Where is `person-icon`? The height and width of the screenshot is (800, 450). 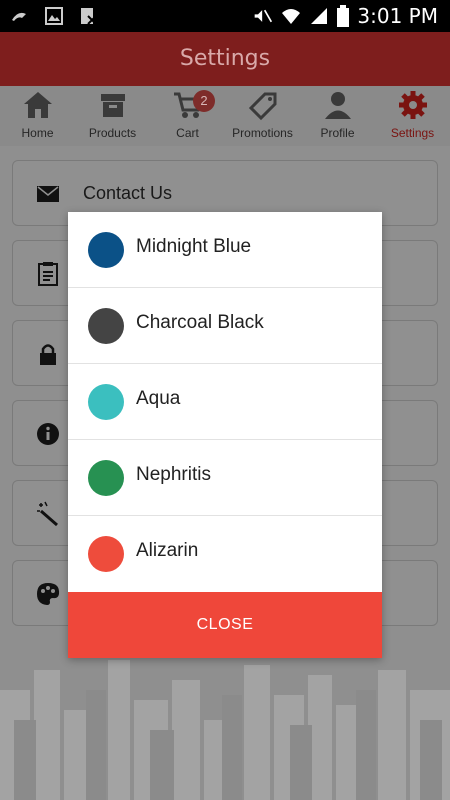 person-icon is located at coordinates (337, 105).